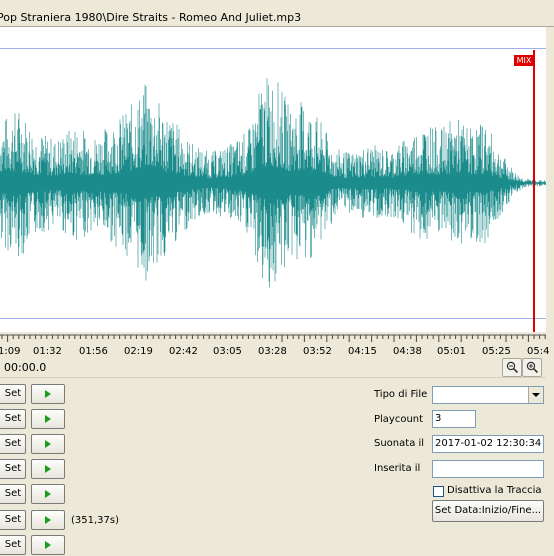 The height and width of the screenshot is (556, 554). Describe the element at coordinates (25, 367) in the screenshot. I see `position-time: 00:00.0` at that location.